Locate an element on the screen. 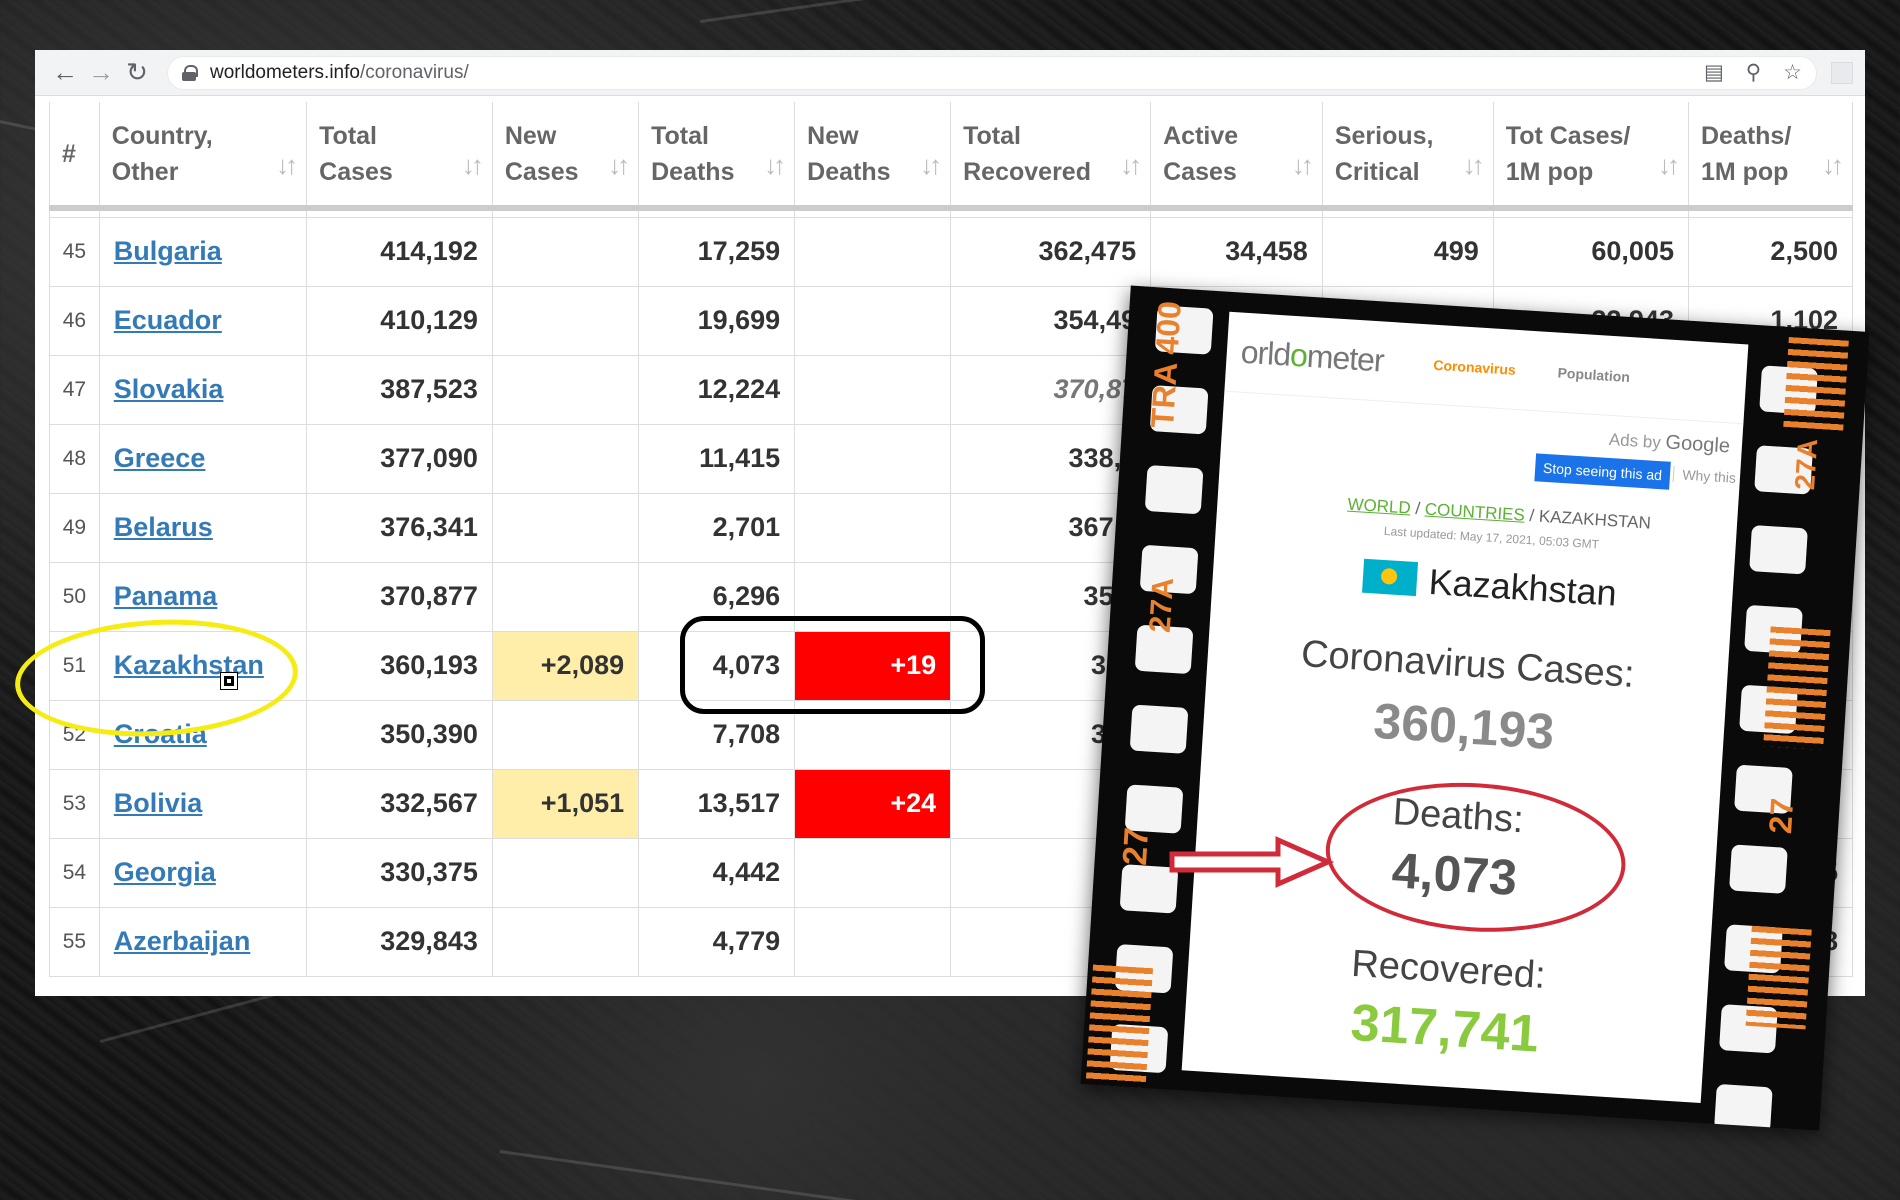 The height and width of the screenshot is (1200, 1900). film-sprocket-hole is located at coordinates (1154, 809).